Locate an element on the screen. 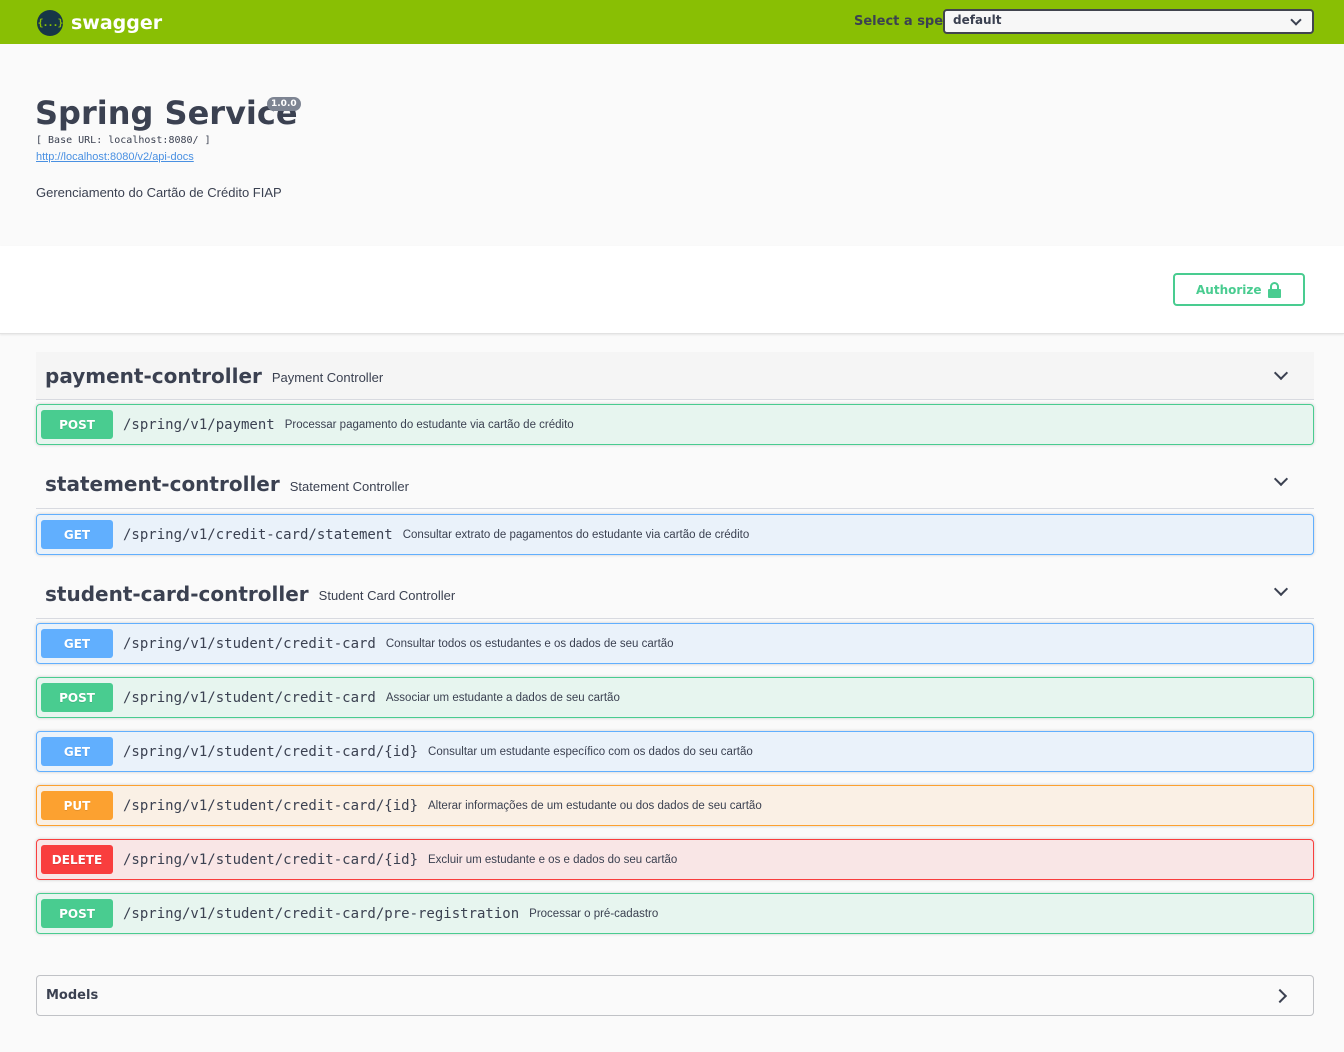 The image size is (1344, 1052). authorize-label: Authorize is located at coordinates (1229, 289).